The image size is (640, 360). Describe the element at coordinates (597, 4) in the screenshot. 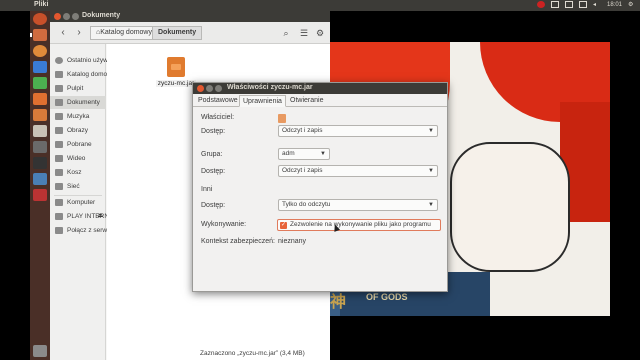

I see `sound-icon: ◂` at that location.